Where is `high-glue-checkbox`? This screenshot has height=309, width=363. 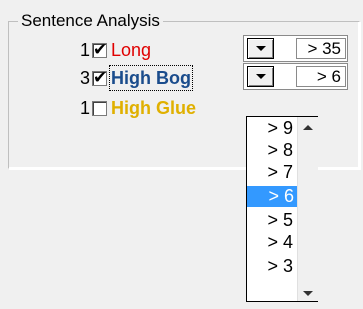 high-glue-checkbox is located at coordinates (99, 108).